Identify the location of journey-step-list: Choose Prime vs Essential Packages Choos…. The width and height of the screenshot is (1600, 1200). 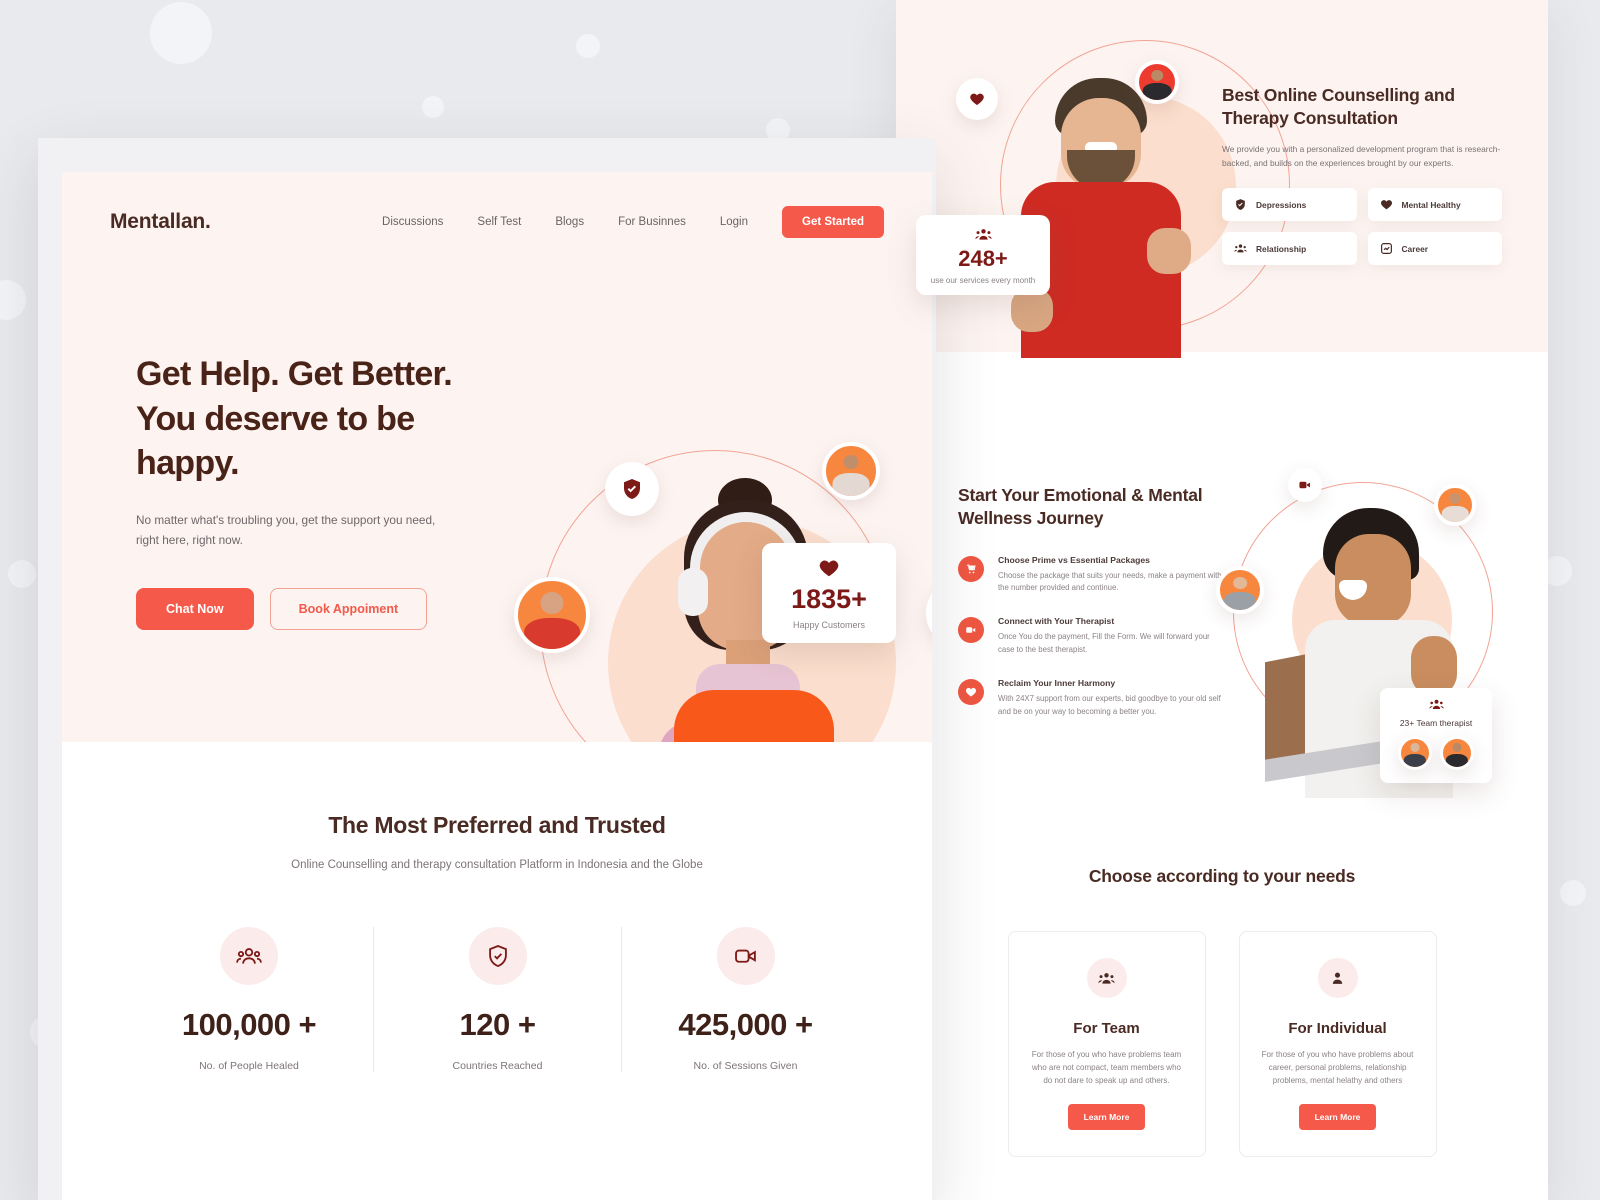
(1093, 637).